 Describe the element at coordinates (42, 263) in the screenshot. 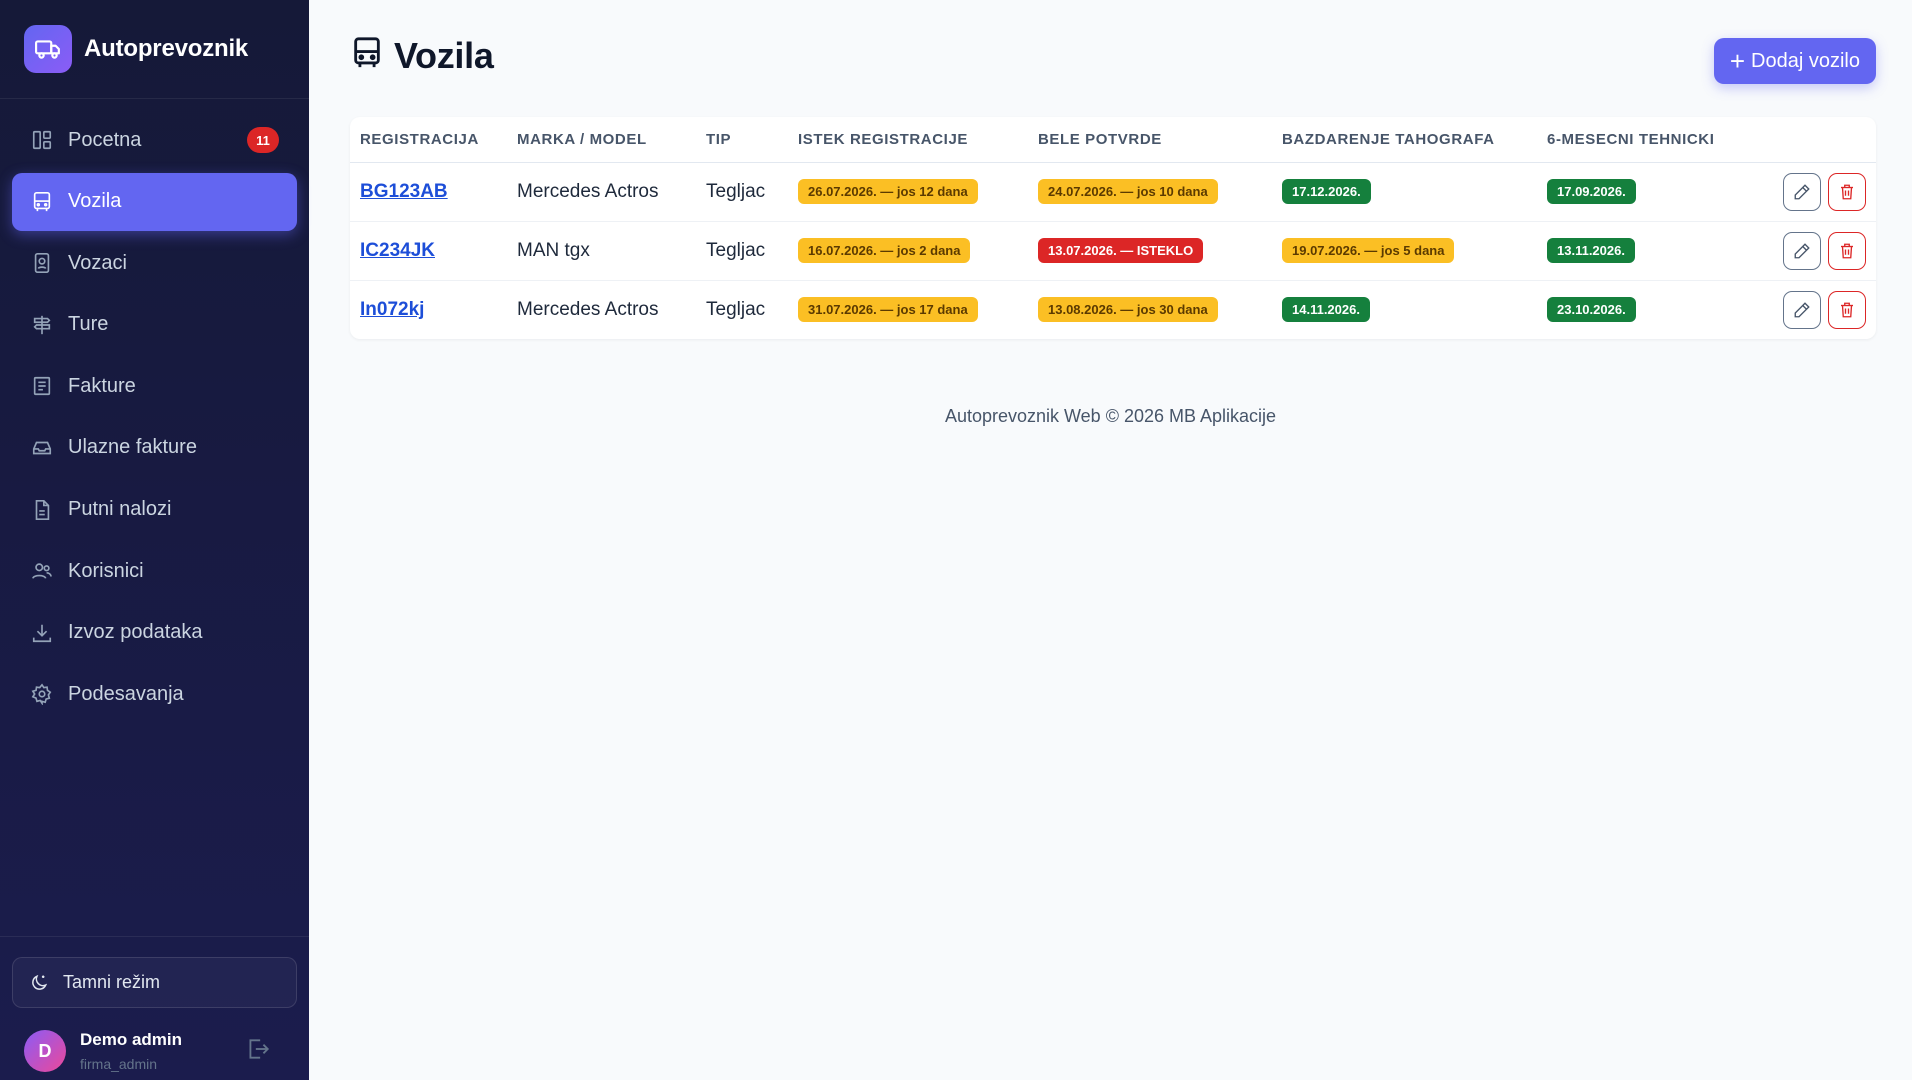

I see `id-badge-icon` at that location.